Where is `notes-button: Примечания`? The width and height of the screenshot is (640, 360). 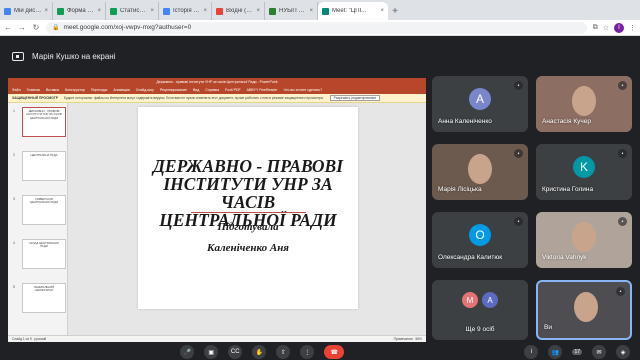 notes-button: Примечания is located at coordinates (403, 339).